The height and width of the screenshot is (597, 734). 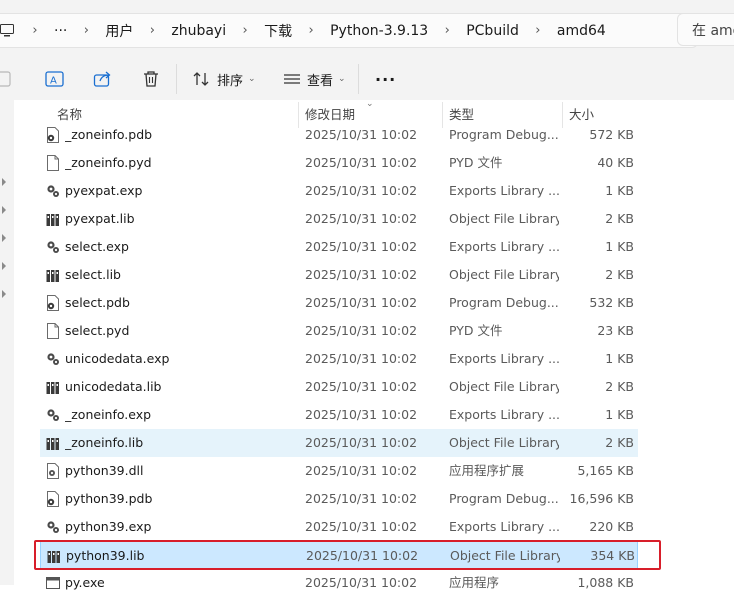 What do you see at coordinates (108, 414) in the screenshot?
I see `file-name: _zoneinfo.exp` at bounding box center [108, 414].